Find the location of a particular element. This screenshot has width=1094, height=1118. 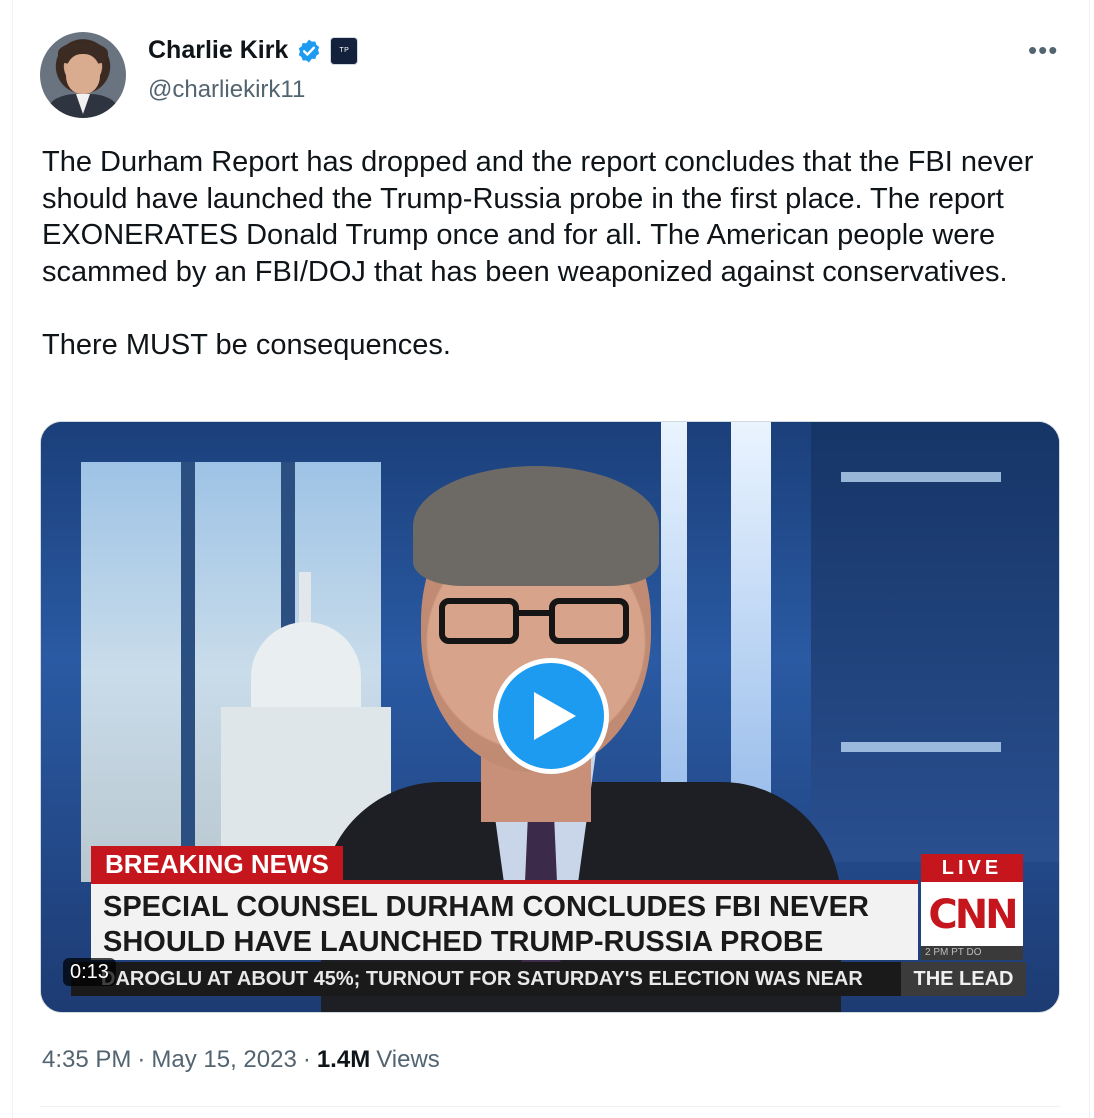

tweet-meta: 4:35 PM · May 15, 2023 · 1.4M Views is located at coordinates (241, 1060).